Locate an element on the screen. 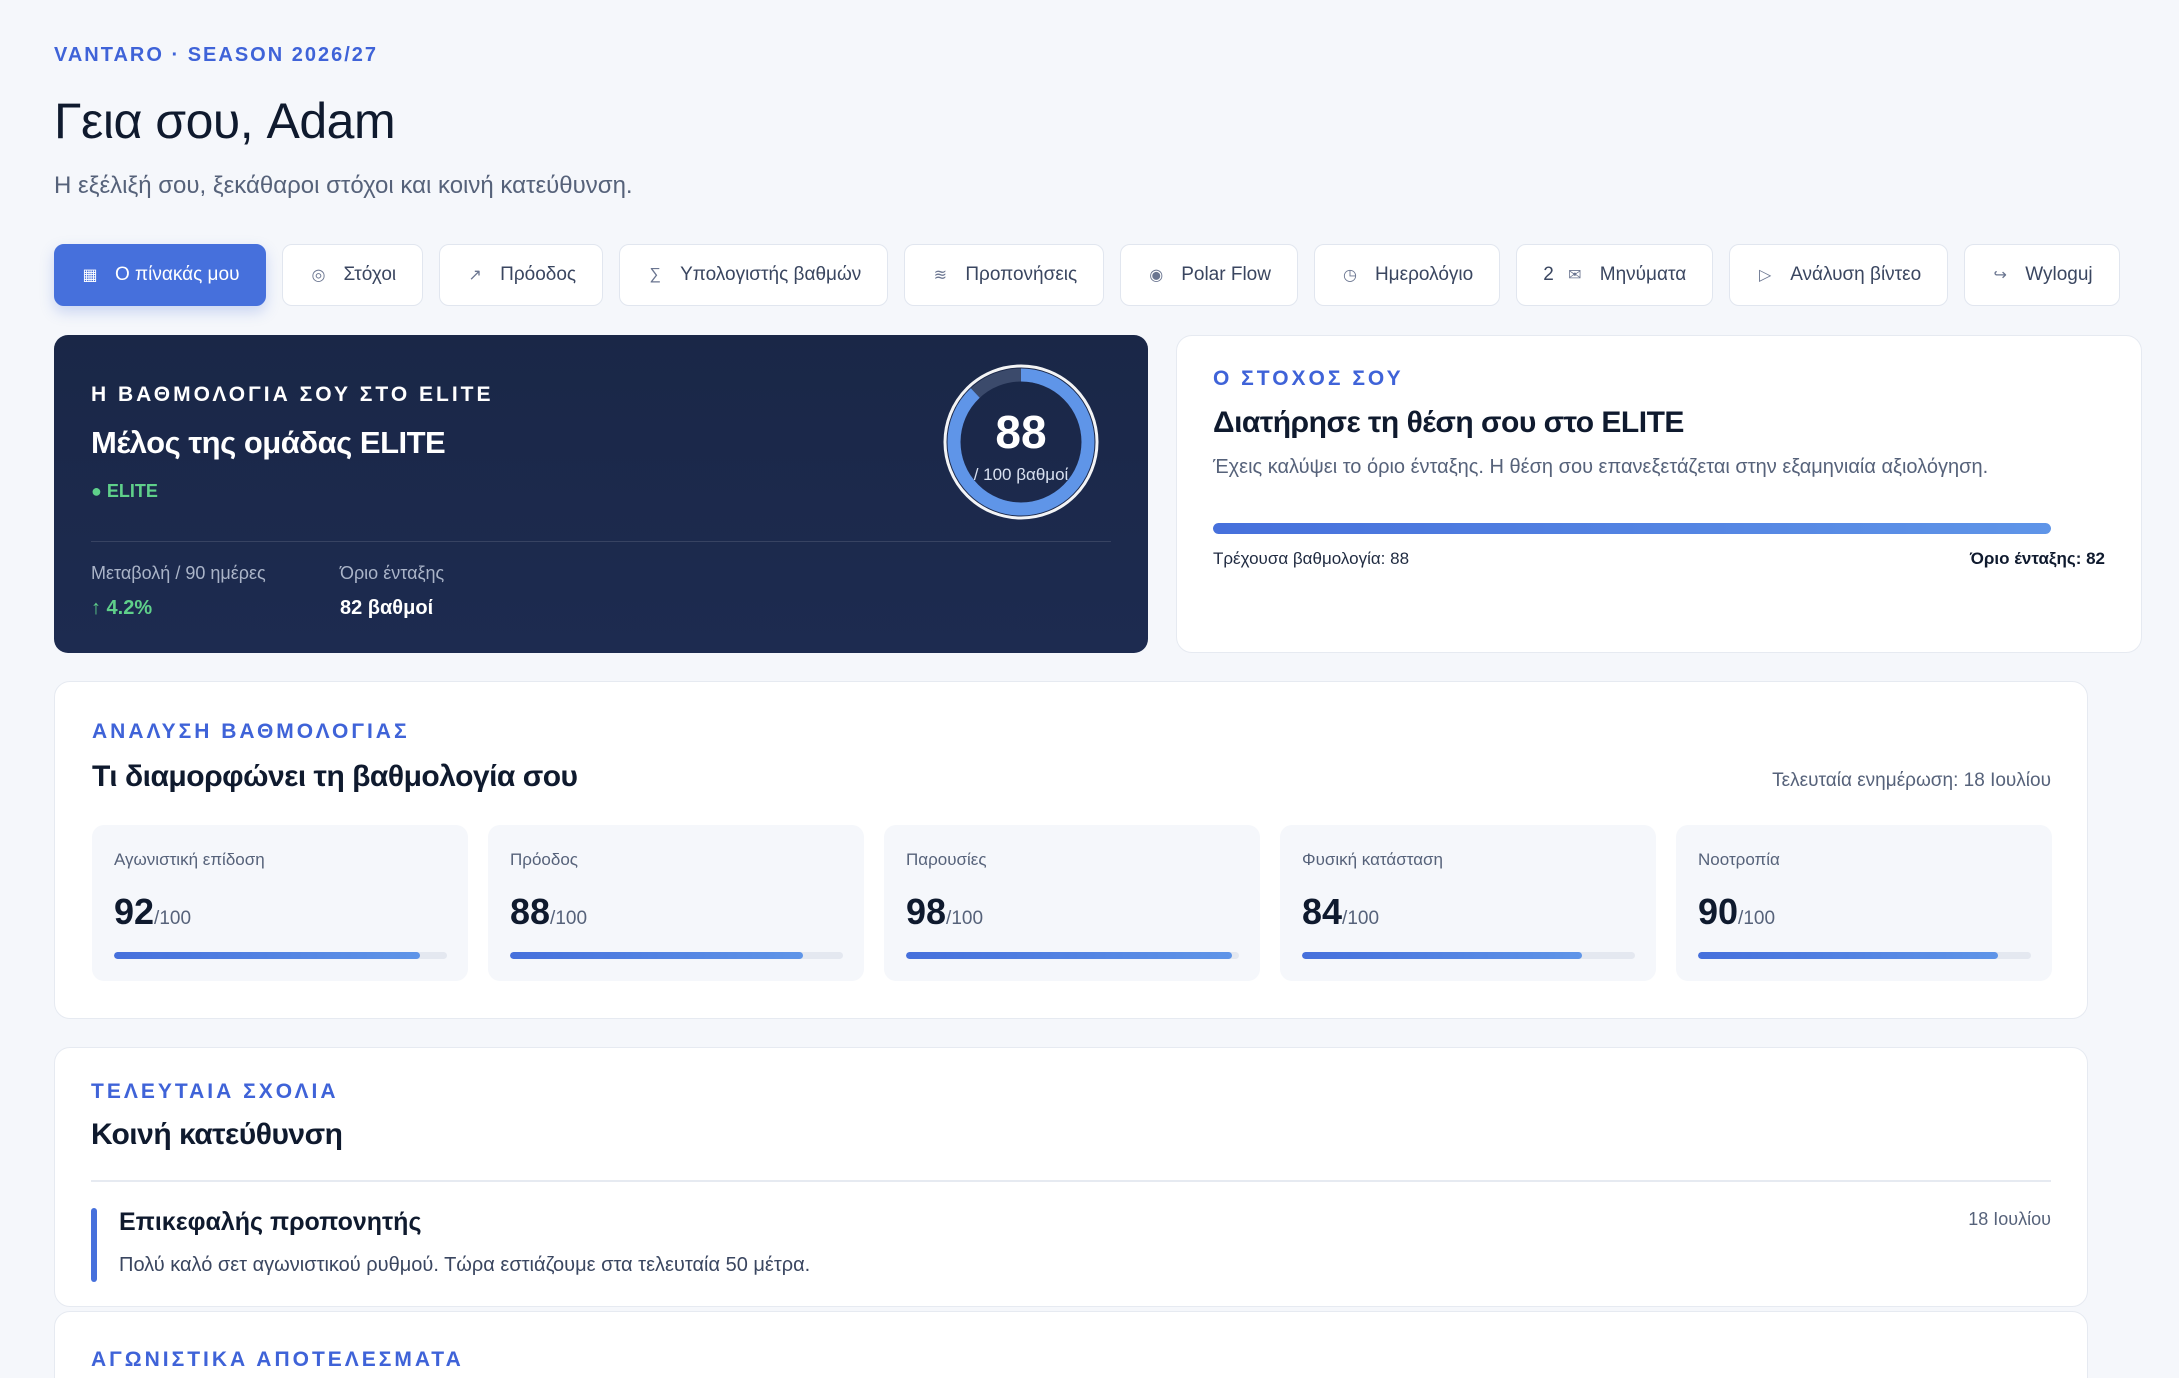 The image size is (2179, 1378). metric-value: 84/100 is located at coordinates (1340, 912).